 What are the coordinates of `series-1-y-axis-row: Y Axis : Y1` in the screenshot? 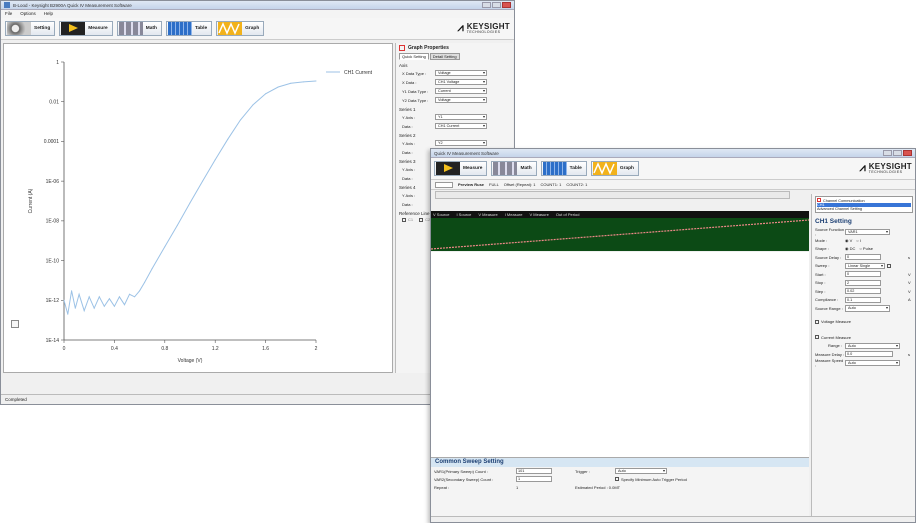 It's located at (454, 117).